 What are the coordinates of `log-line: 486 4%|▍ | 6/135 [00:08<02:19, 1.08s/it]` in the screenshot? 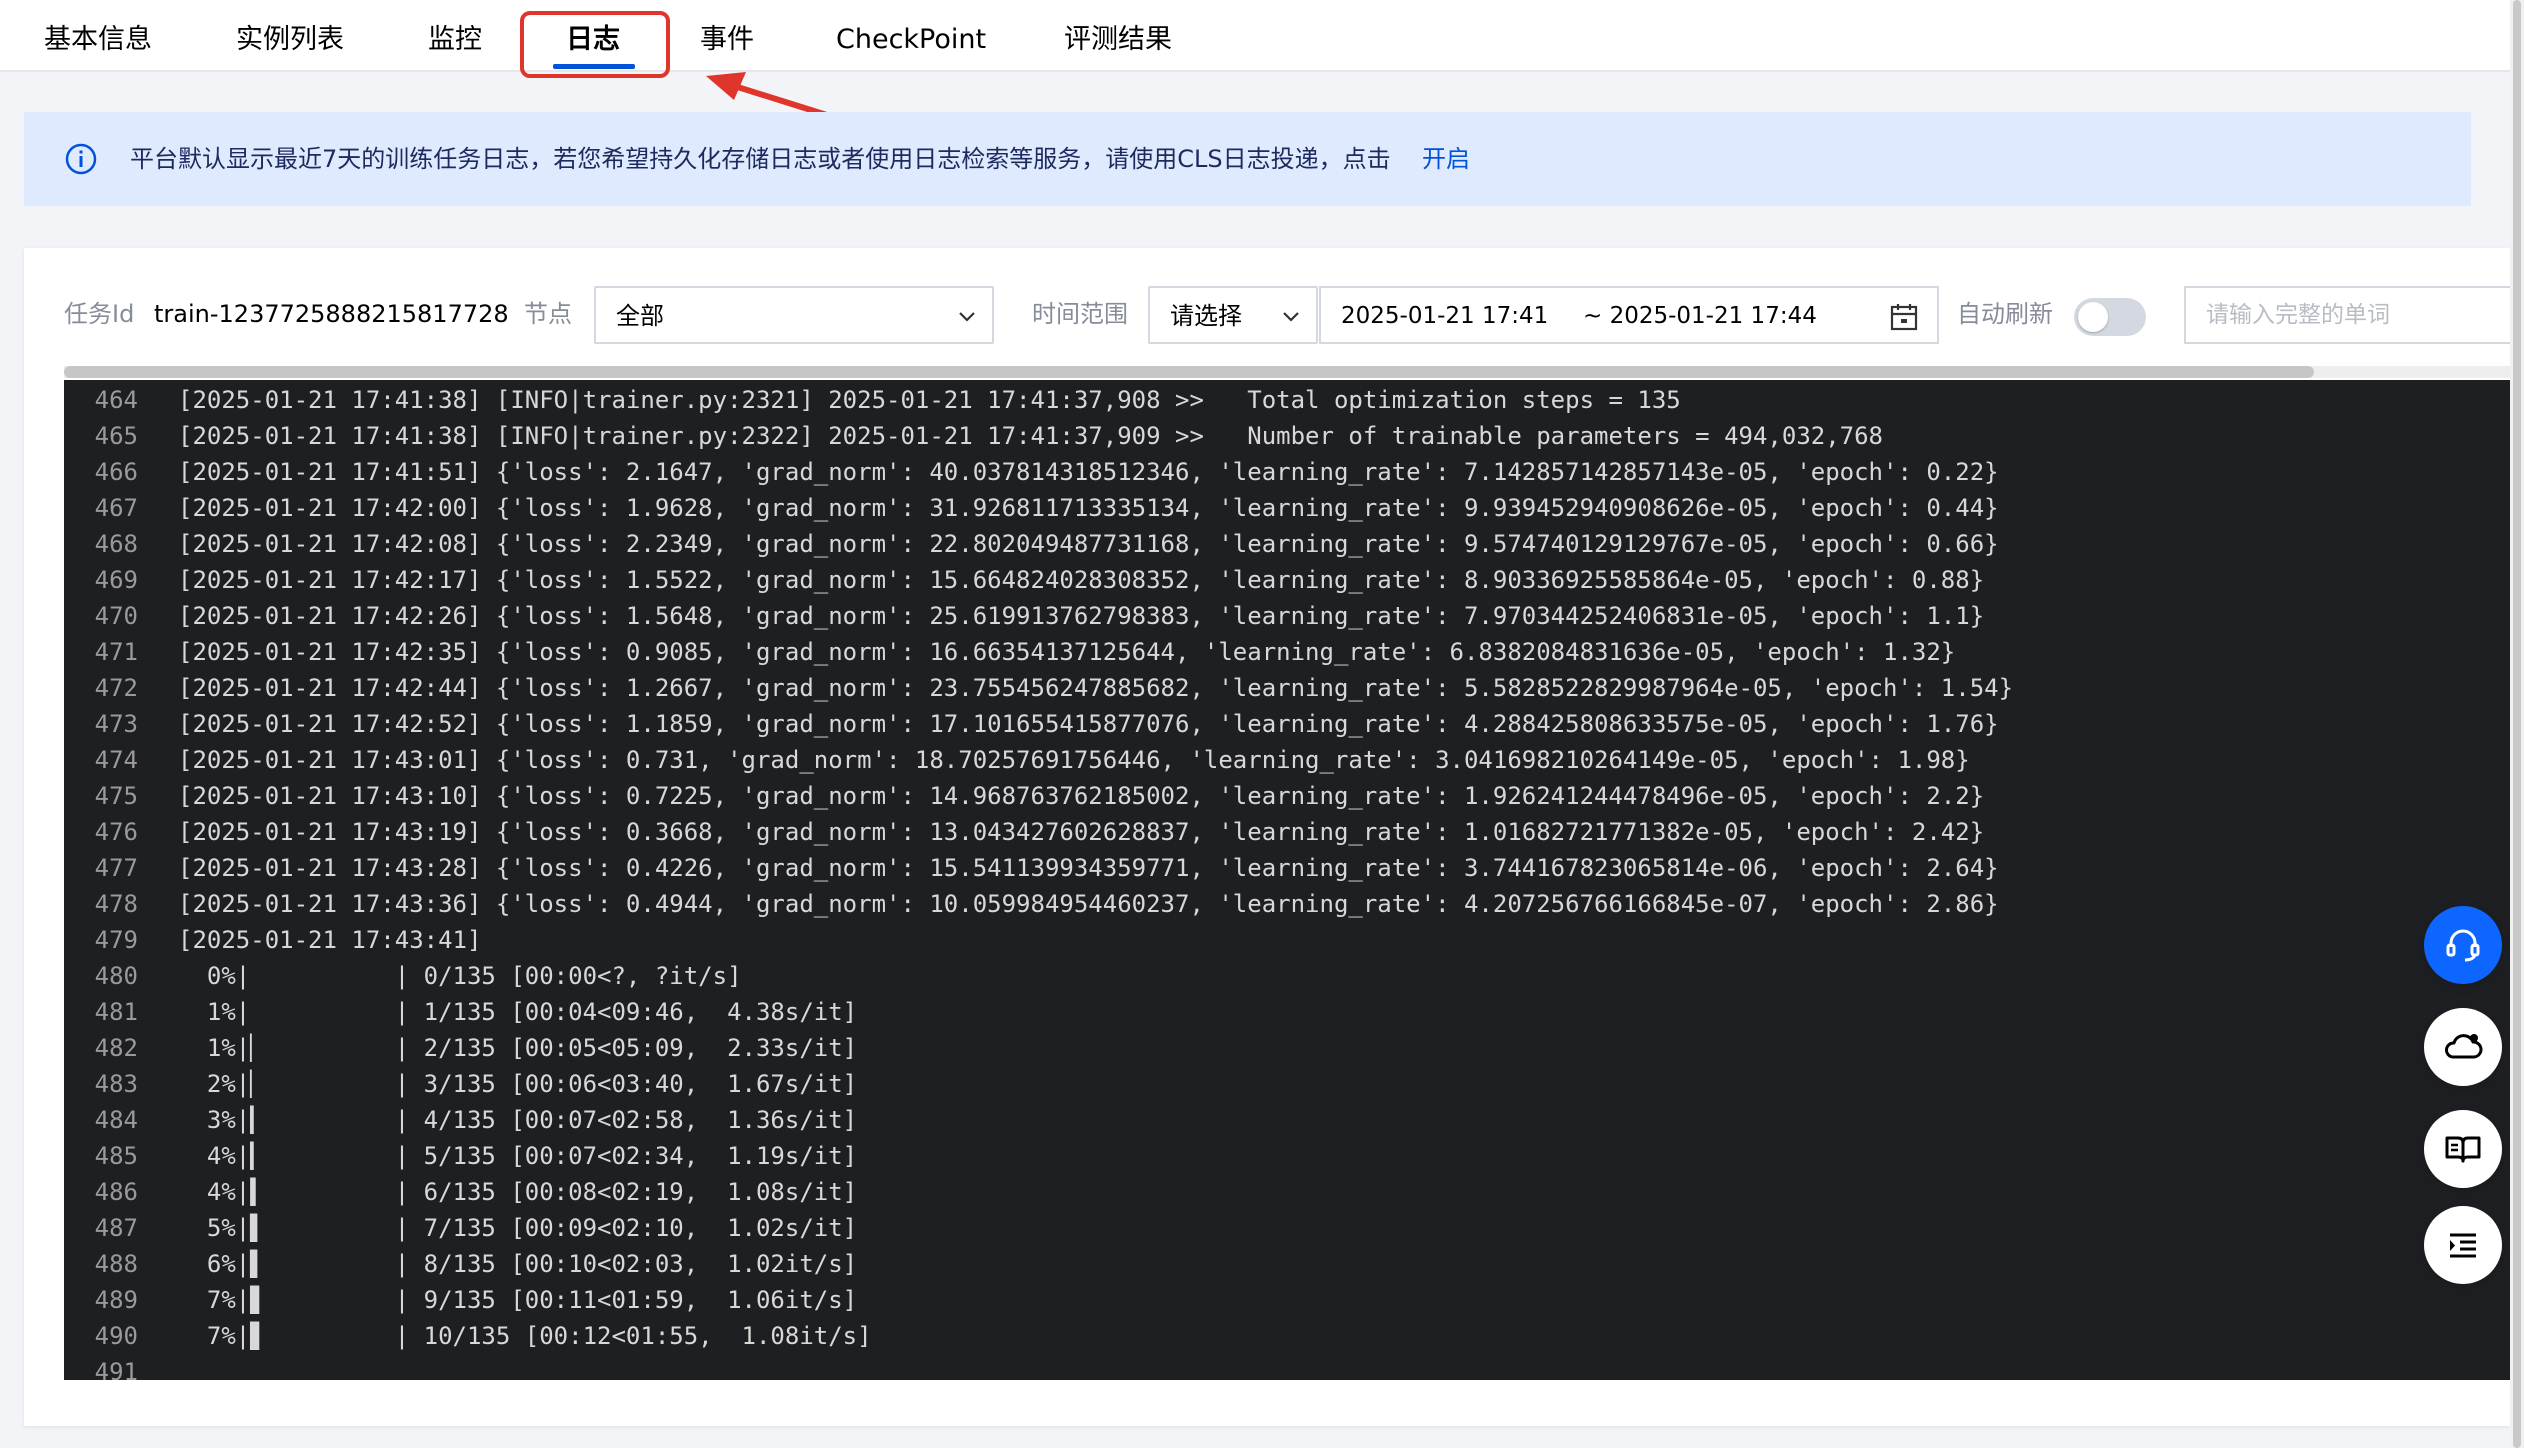 It's located at (1287, 1192).